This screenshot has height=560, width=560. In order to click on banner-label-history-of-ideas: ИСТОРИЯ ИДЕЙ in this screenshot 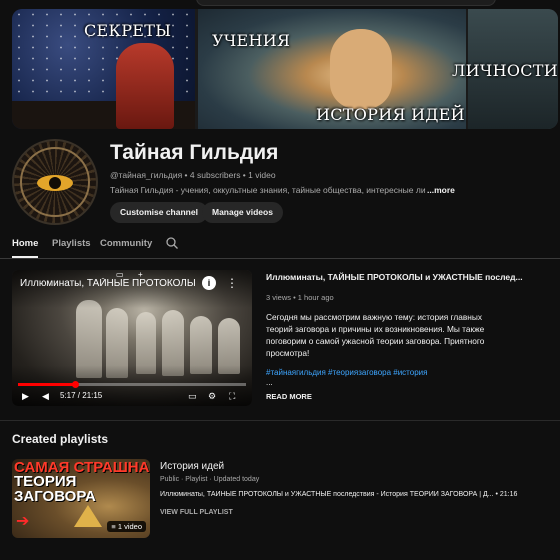, I will do `click(390, 114)`.